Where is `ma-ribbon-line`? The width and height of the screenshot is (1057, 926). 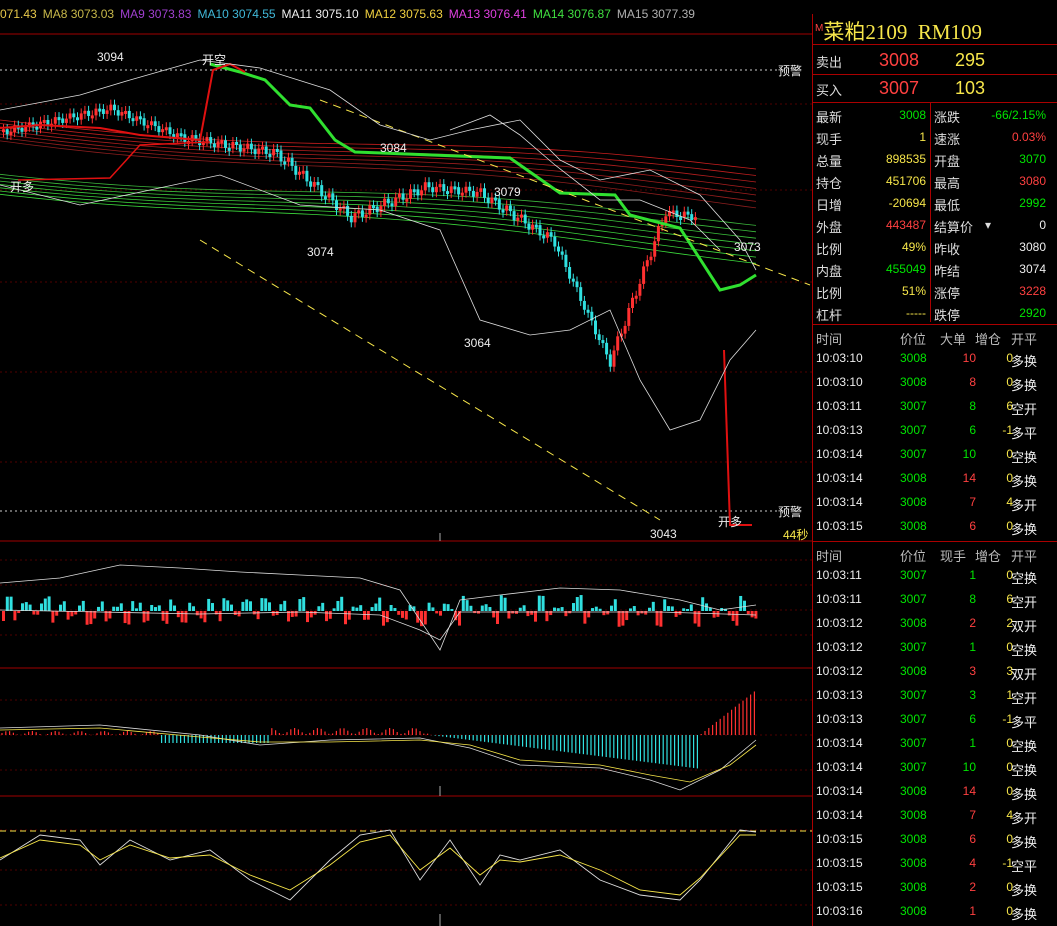
ma-ribbon-line is located at coordinates (378, 228).